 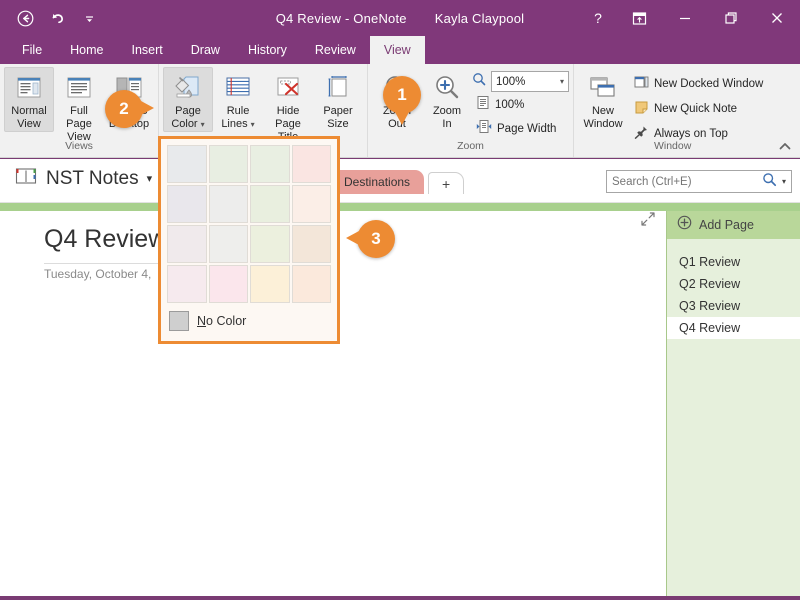 I want to click on window-title: Q4 Review - OneNote, so click(x=341, y=18).